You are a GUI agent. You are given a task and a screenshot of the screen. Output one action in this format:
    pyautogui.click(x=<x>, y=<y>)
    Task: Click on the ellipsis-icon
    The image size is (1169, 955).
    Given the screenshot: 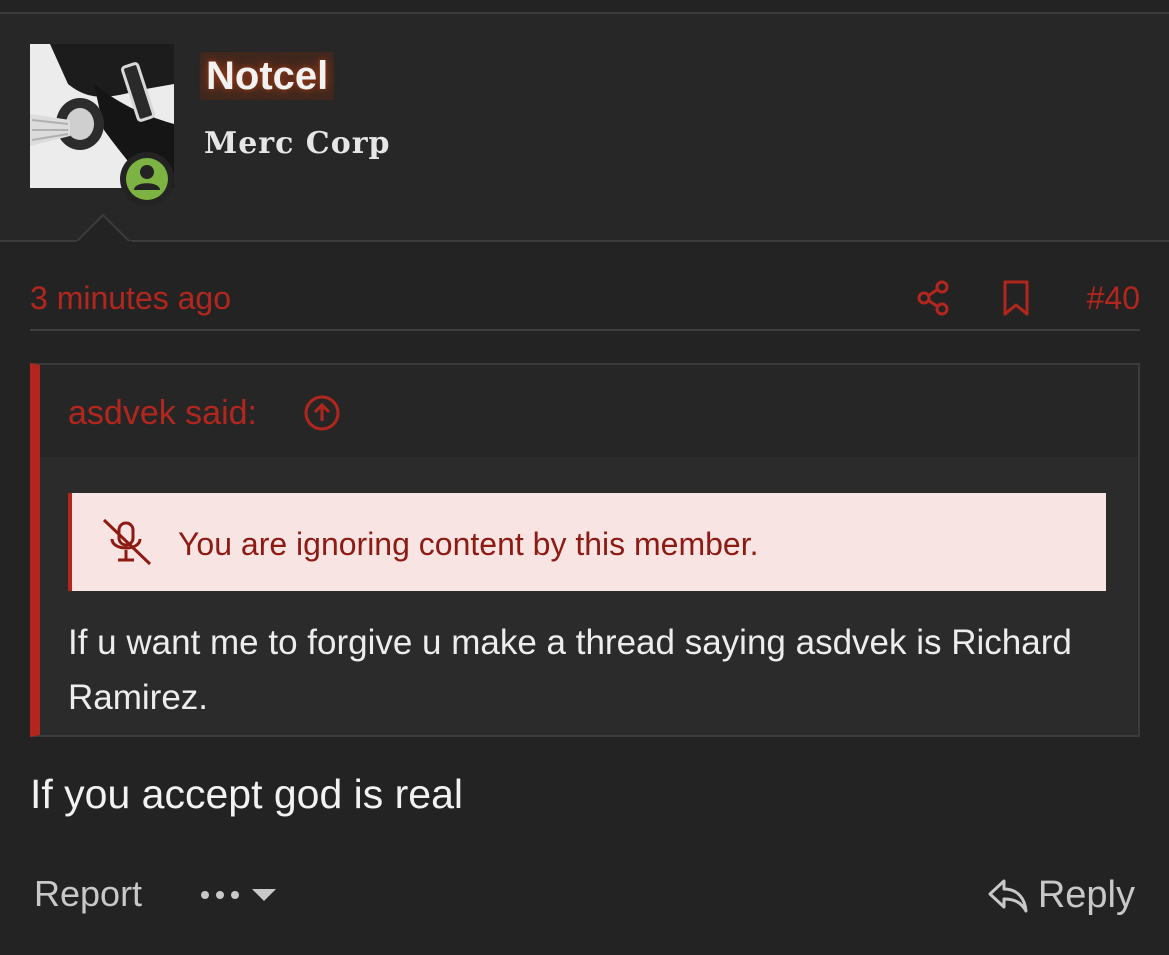 What is the action you would take?
    pyautogui.click(x=220, y=895)
    